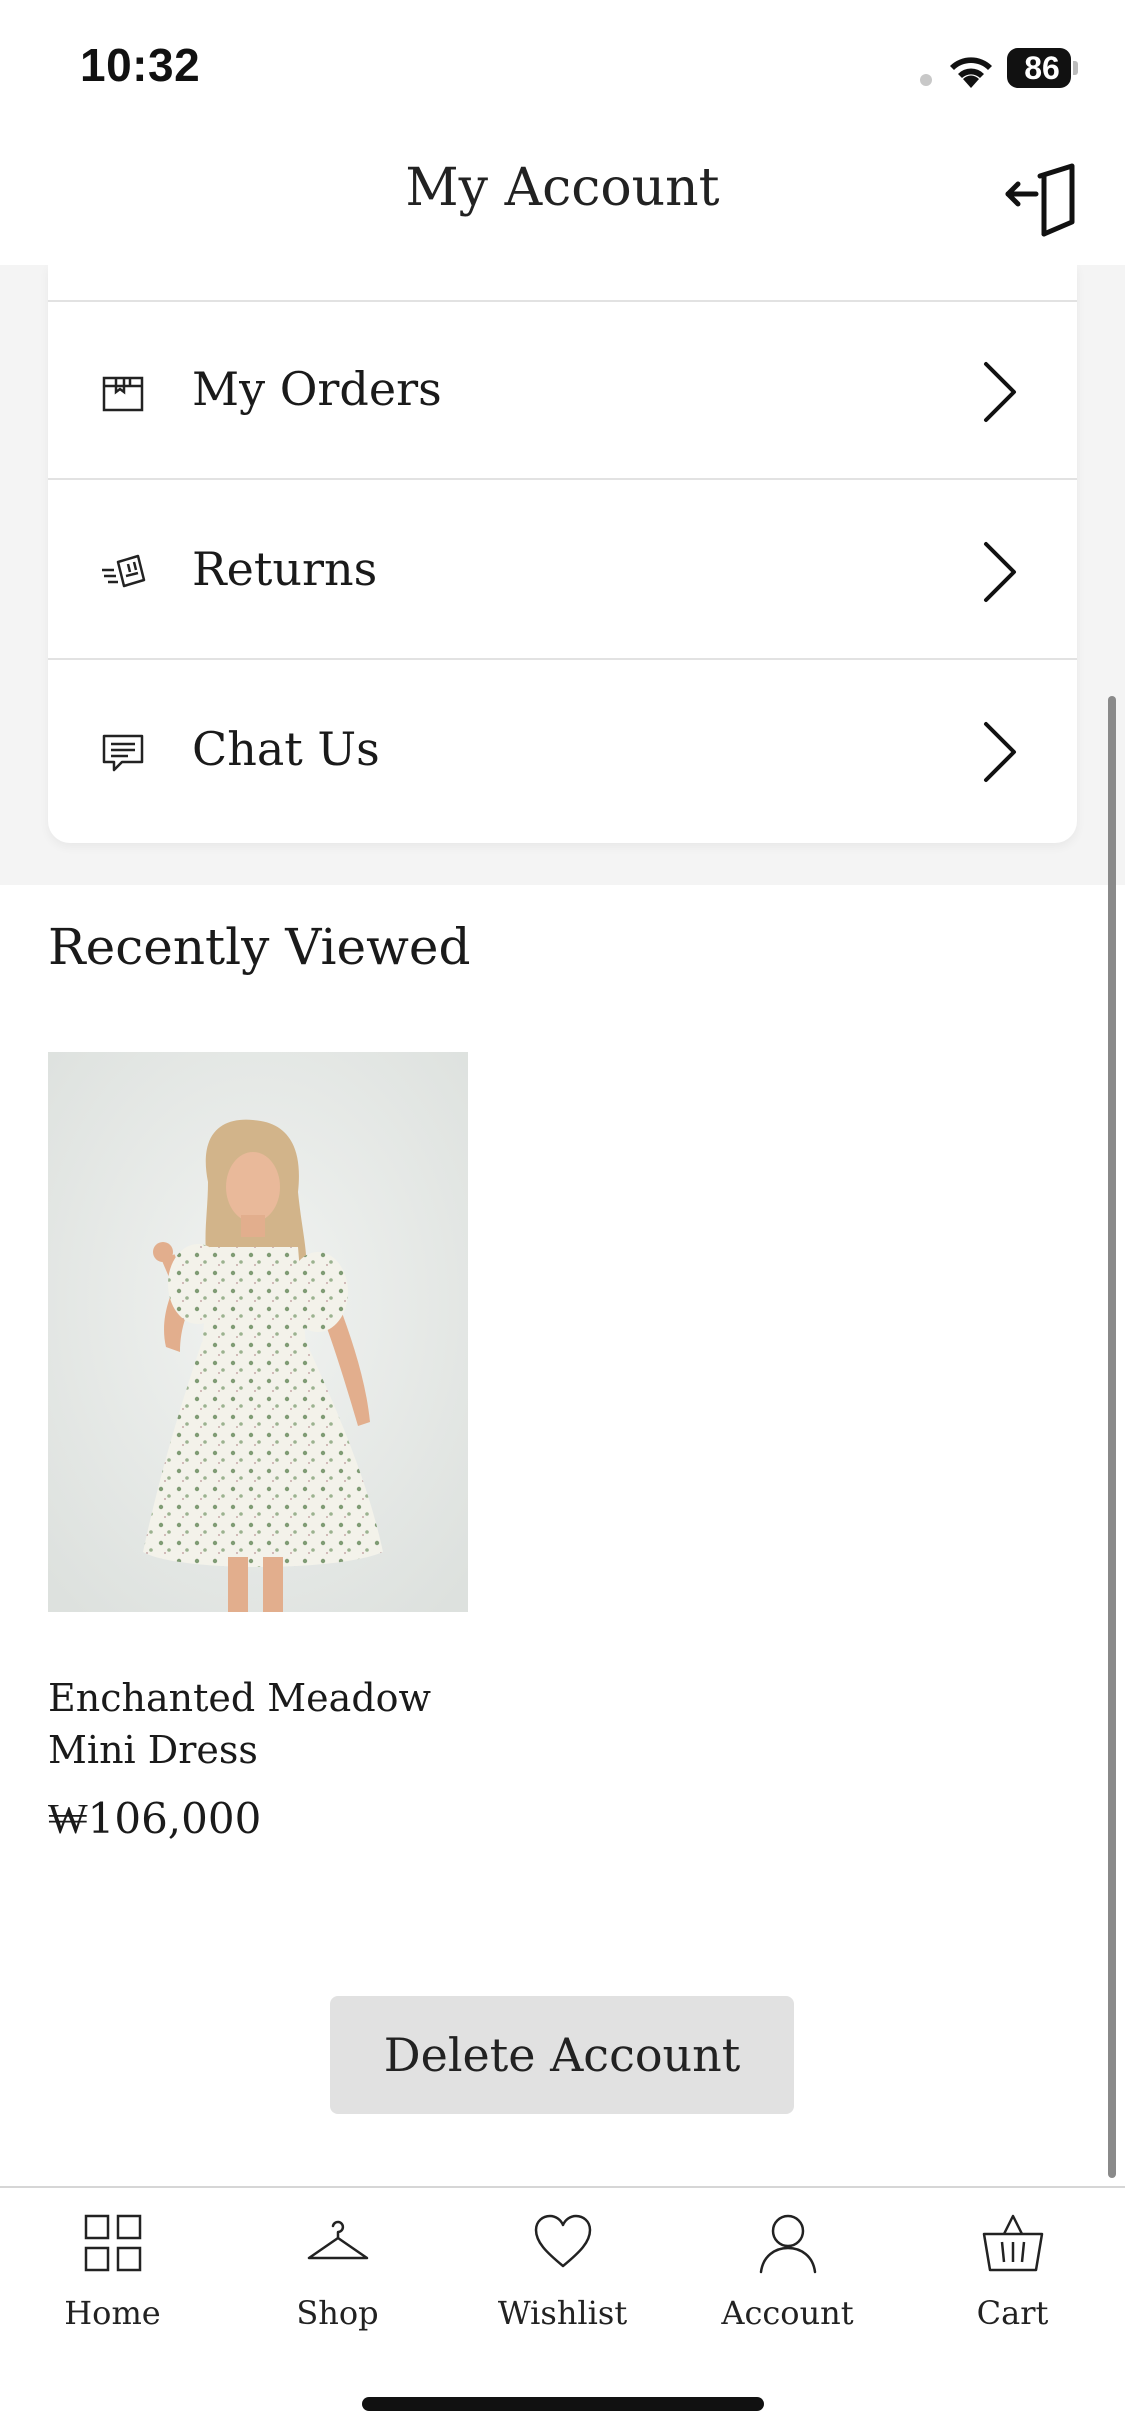 The image size is (1125, 2436). I want to click on menu-item-chat-us: Chat Us, so click(562, 751).